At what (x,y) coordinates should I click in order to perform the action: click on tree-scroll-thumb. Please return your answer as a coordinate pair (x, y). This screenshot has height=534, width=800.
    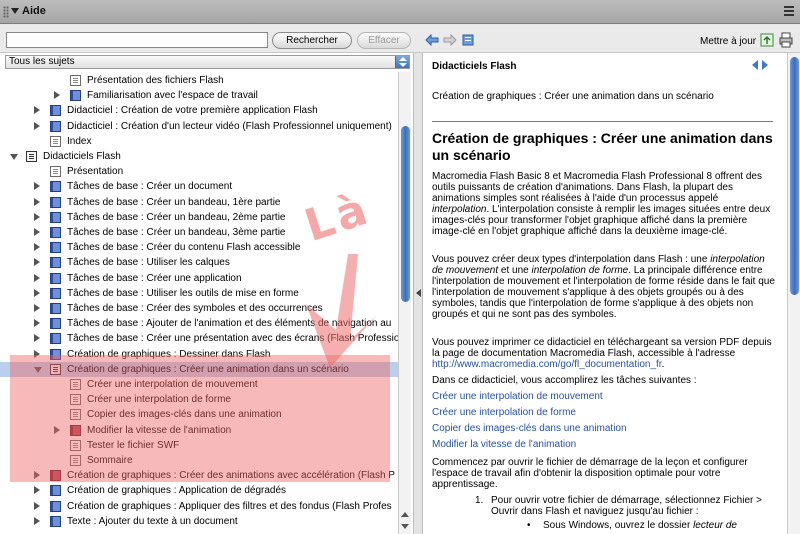
    Looking at the image, I should click on (405, 214).